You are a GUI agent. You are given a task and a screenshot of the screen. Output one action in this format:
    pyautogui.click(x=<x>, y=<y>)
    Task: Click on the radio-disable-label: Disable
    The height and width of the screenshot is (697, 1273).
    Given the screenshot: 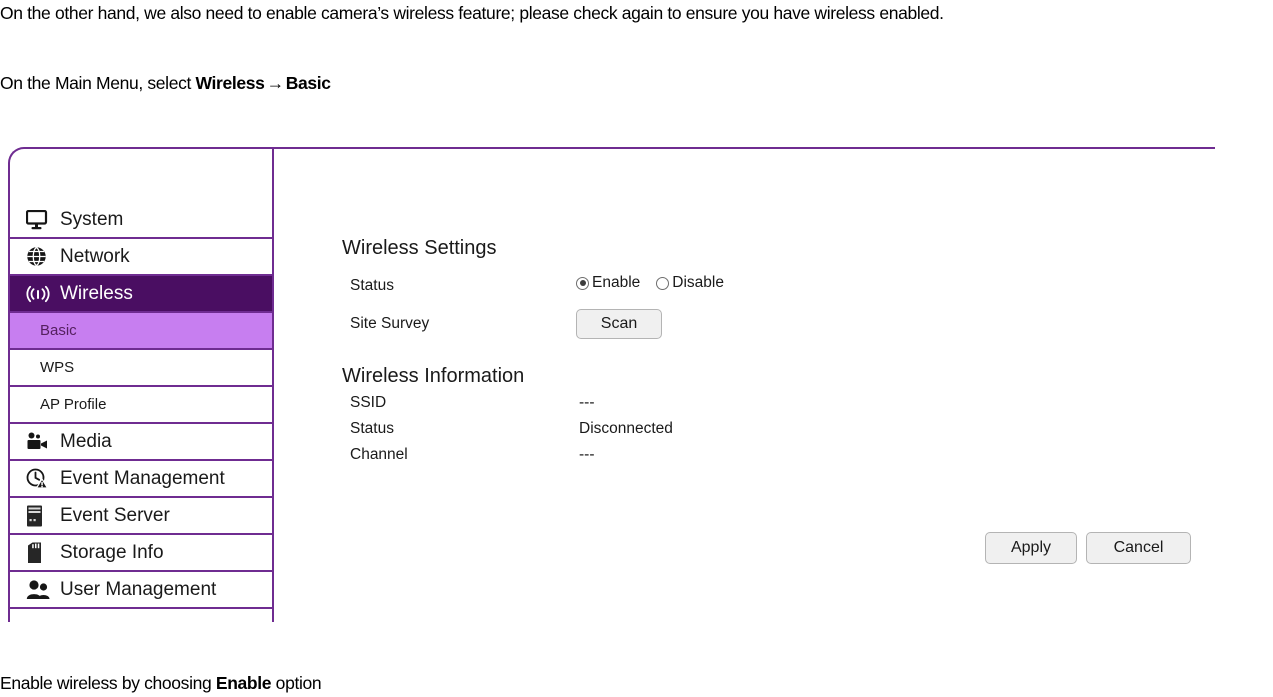 What is the action you would take?
    pyautogui.click(x=698, y=282)
    